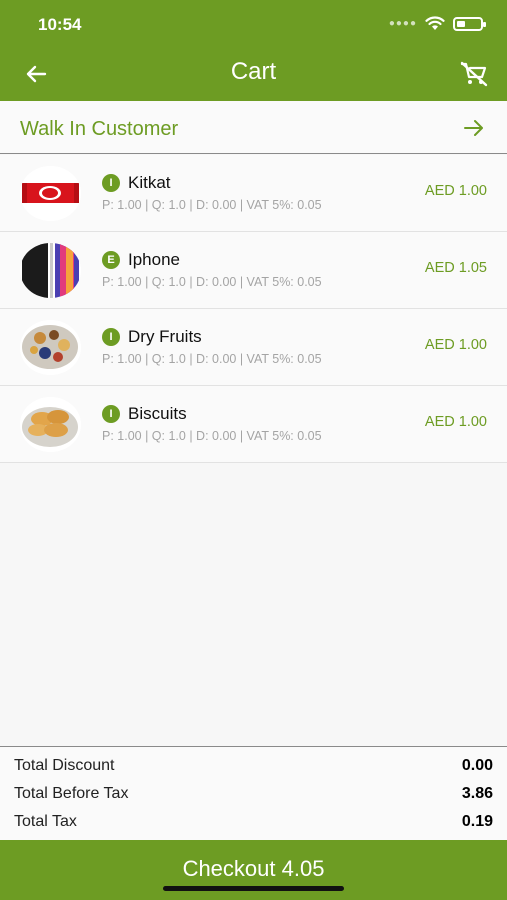 The height and width of the screenshot is (900, 507). I want to click on clear-cart-button, so click(474, 74).